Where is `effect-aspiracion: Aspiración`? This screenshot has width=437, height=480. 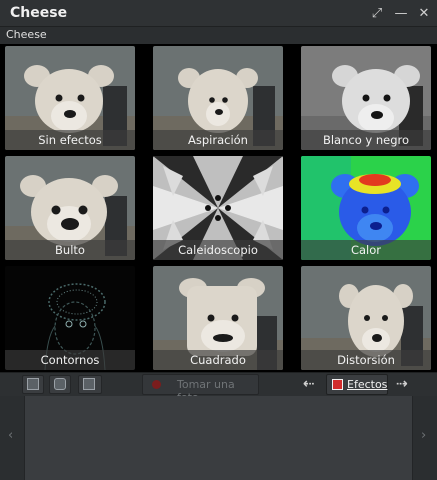
effect-aspiracion: Aspiración is located at coordinates (218, 98).